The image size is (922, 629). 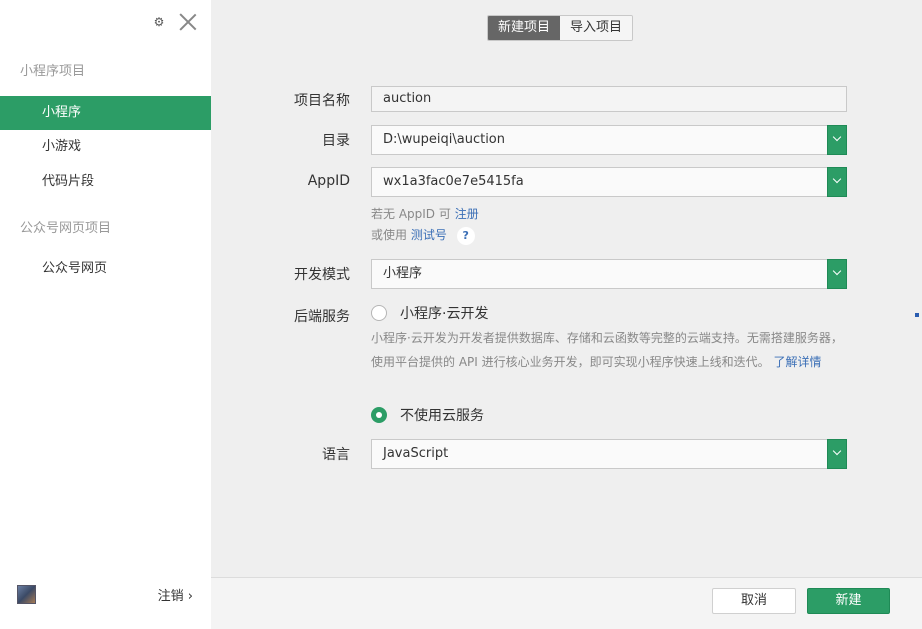 What do you see at coordinates (379, 313) in the screenshot?
I see `cloud-dev-radio` at bounding box center [379, 313].